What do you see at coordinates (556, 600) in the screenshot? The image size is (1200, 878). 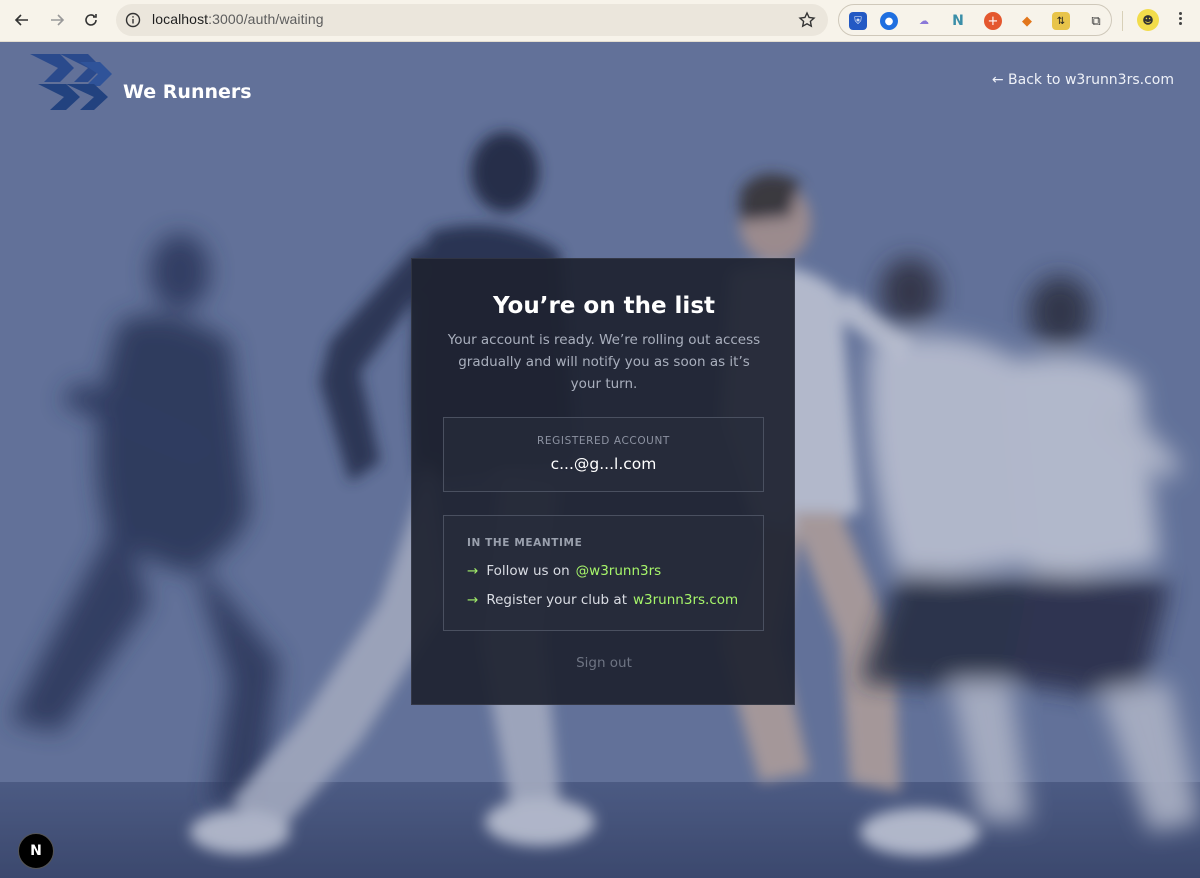 I see `register-club-text: Register your club at` at bounding box center [556, 600].